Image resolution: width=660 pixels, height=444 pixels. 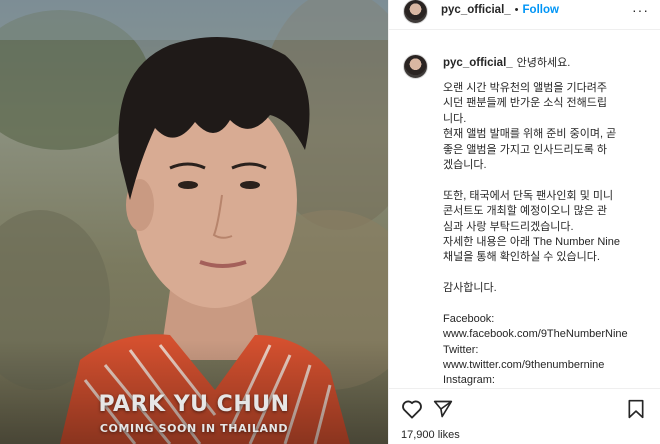 I want to click on caption-line: 겠습니다., so click(x=465, y=164).